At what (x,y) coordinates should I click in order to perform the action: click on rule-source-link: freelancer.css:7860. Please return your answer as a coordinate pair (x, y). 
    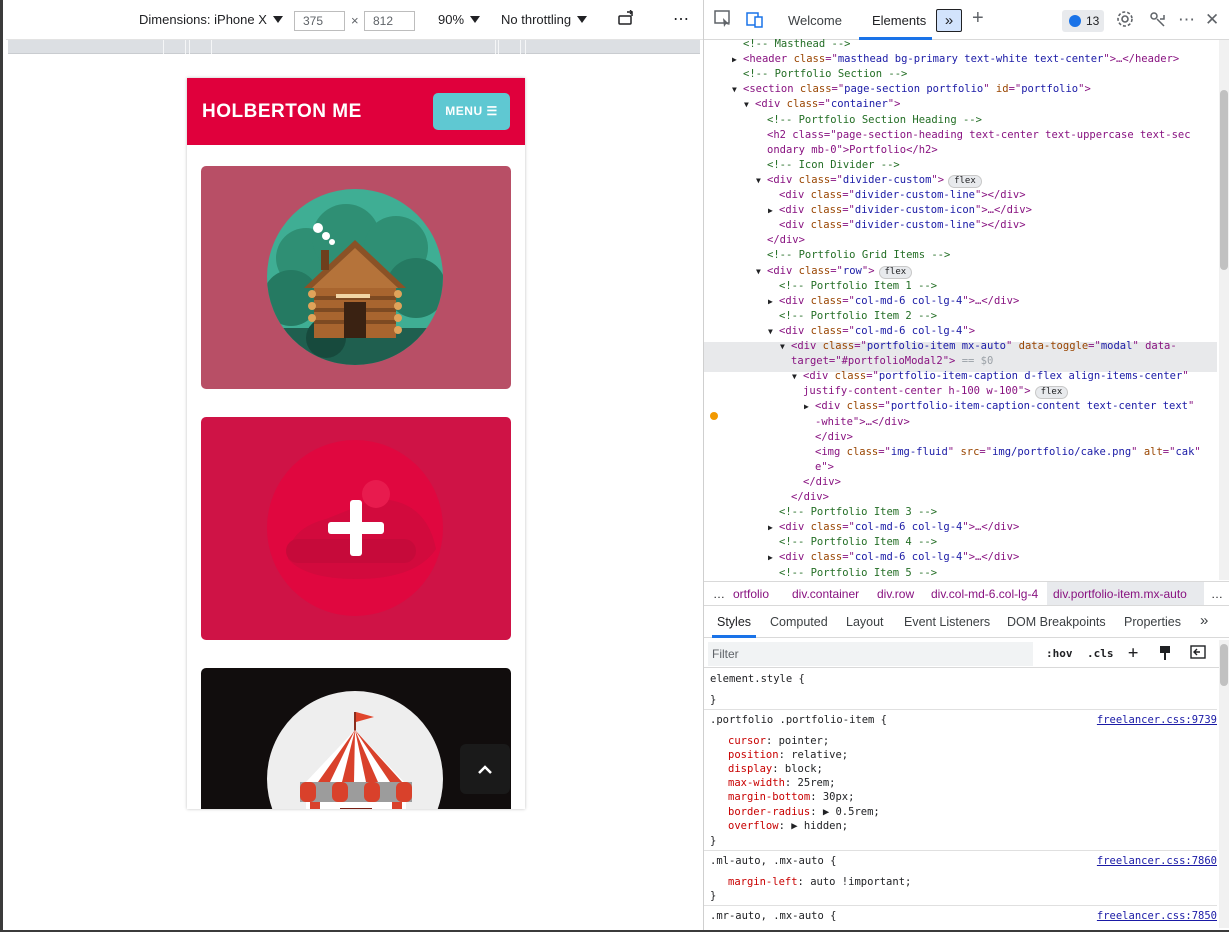
    Looking at the image, I should click on (1157, 861).